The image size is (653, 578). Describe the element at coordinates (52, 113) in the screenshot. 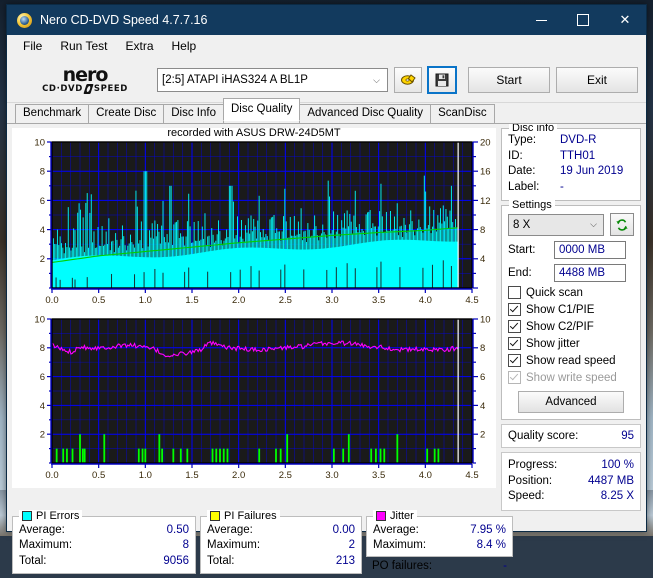

I see `tab-benchmark: Benchmark` at that location.